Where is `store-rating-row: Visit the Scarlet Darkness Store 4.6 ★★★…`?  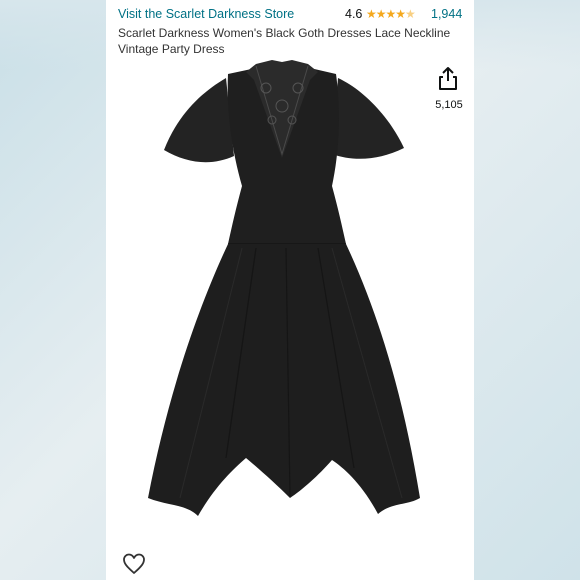
store-rating-row: Visit the Scarlet Darkness Store 4.6 ★★★… is located at coordinates (293, 16).